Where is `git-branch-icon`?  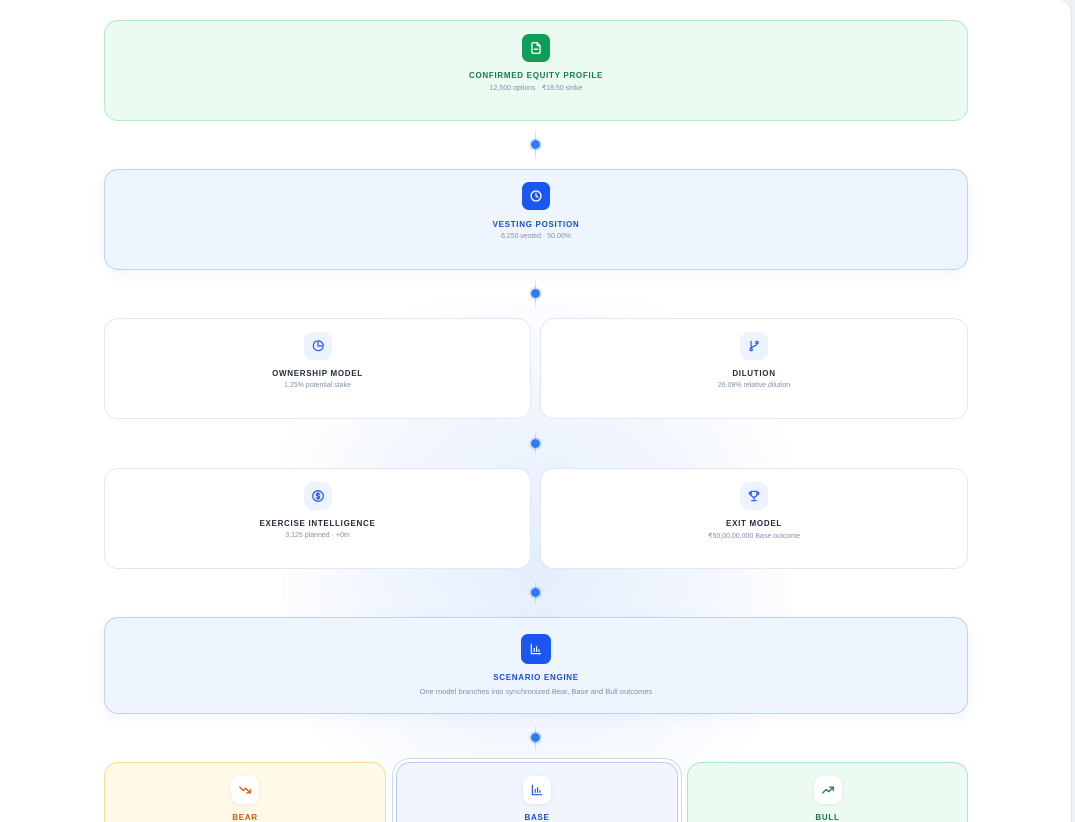
git-branch-icon is located at coordinates (754, 346).